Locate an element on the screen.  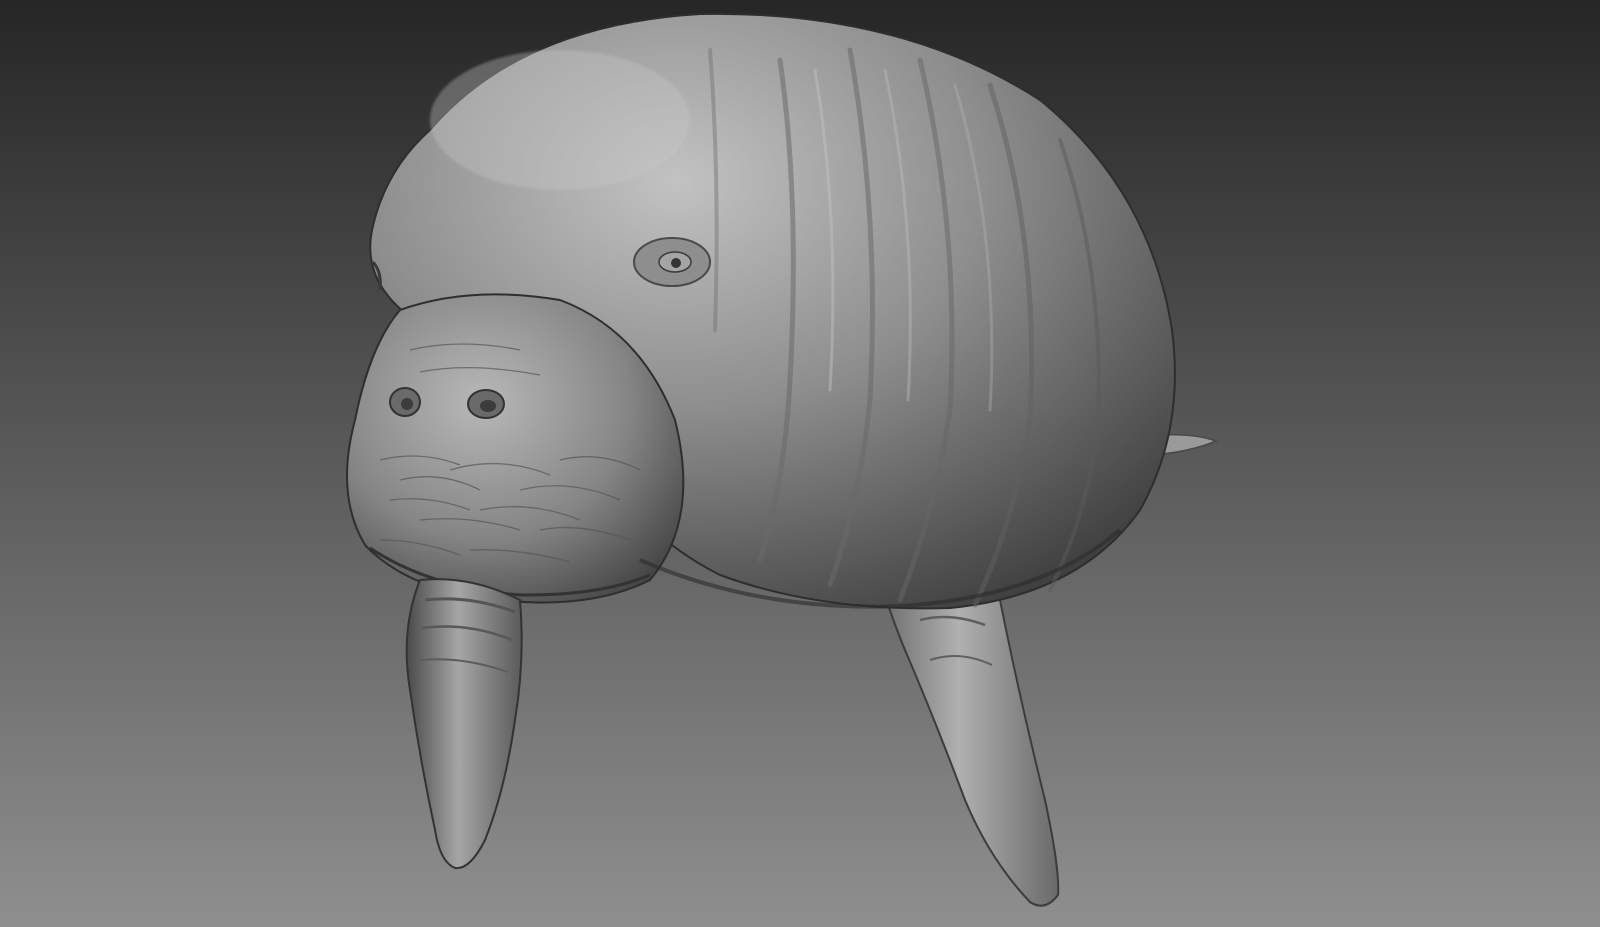
right-eye is located at coordinates (672, 262).